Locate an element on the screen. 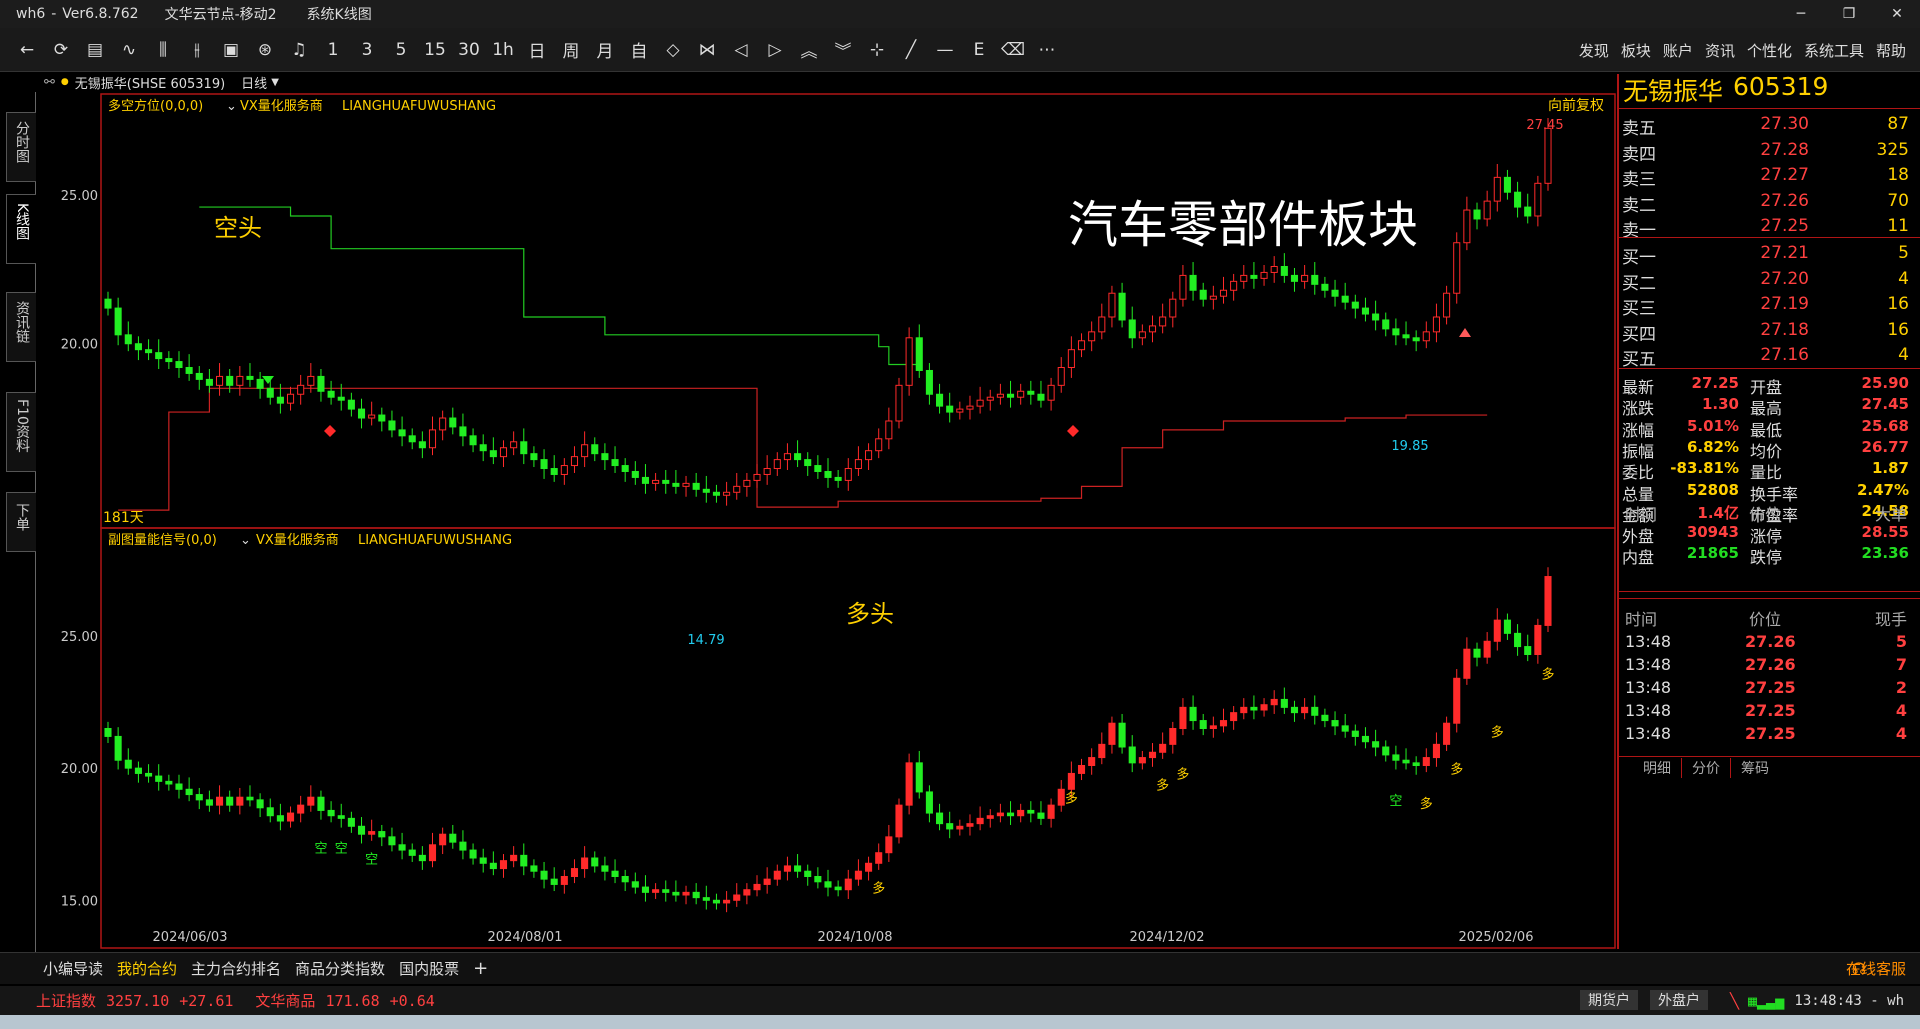  menu-news: 资讯 is located at coordinates (1720, 50).